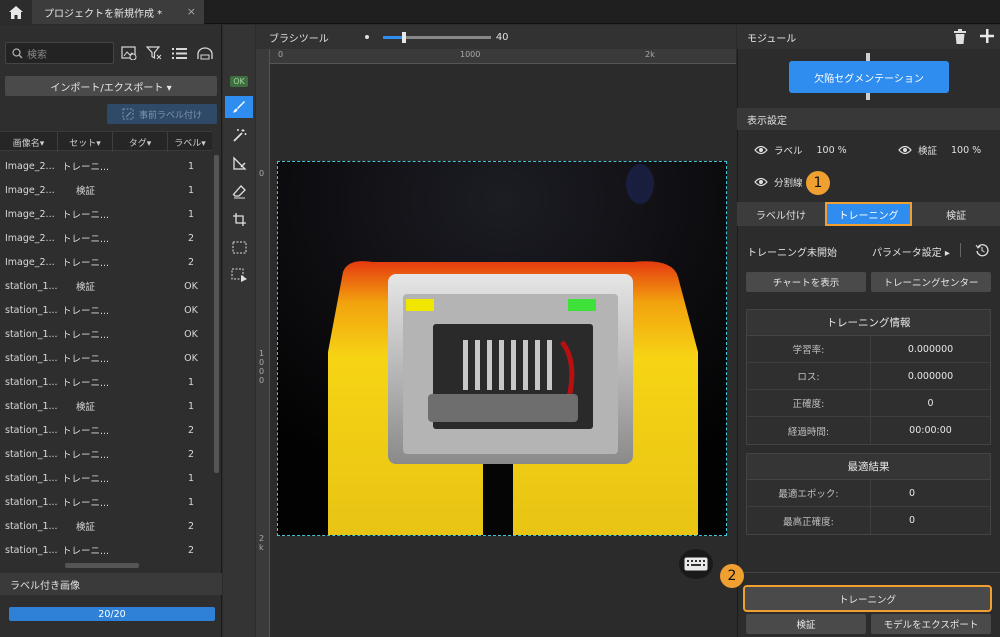 The image size is (1000, 637). What do you see at coordinates (106, 190) in the screenshot?
I see `table-row: Image_2... 検証 1` at bounding box center [106, 190].